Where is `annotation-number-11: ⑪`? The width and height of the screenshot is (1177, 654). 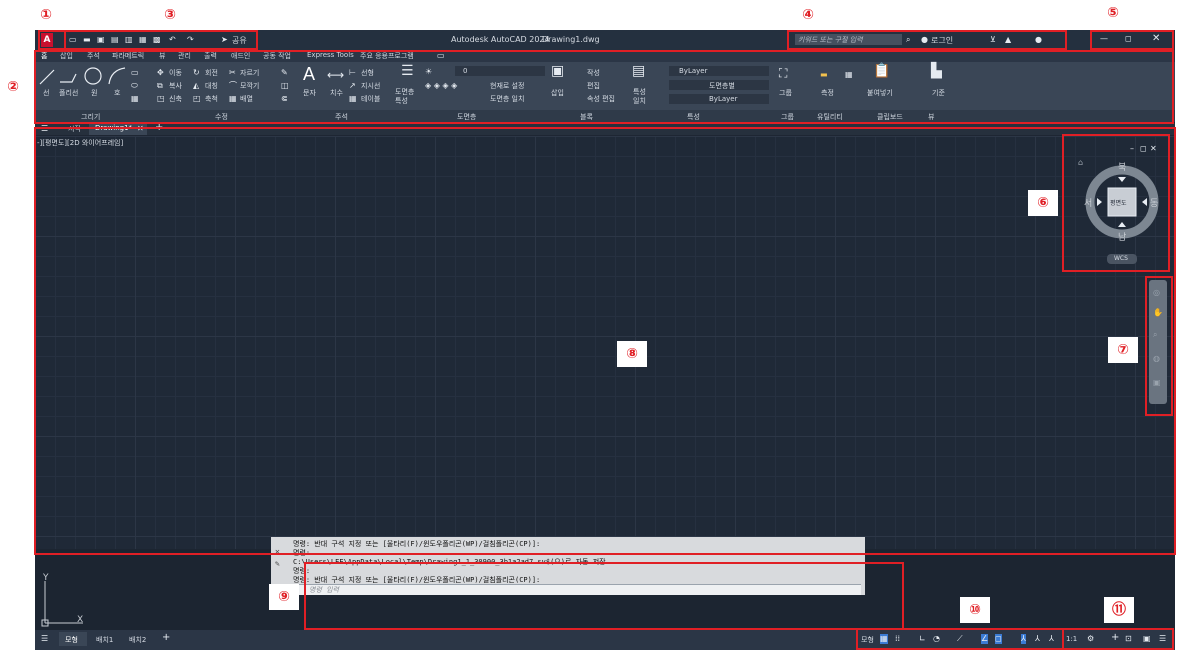
annotation-number-11: ⑪ is located at coordinates (1119, 610).